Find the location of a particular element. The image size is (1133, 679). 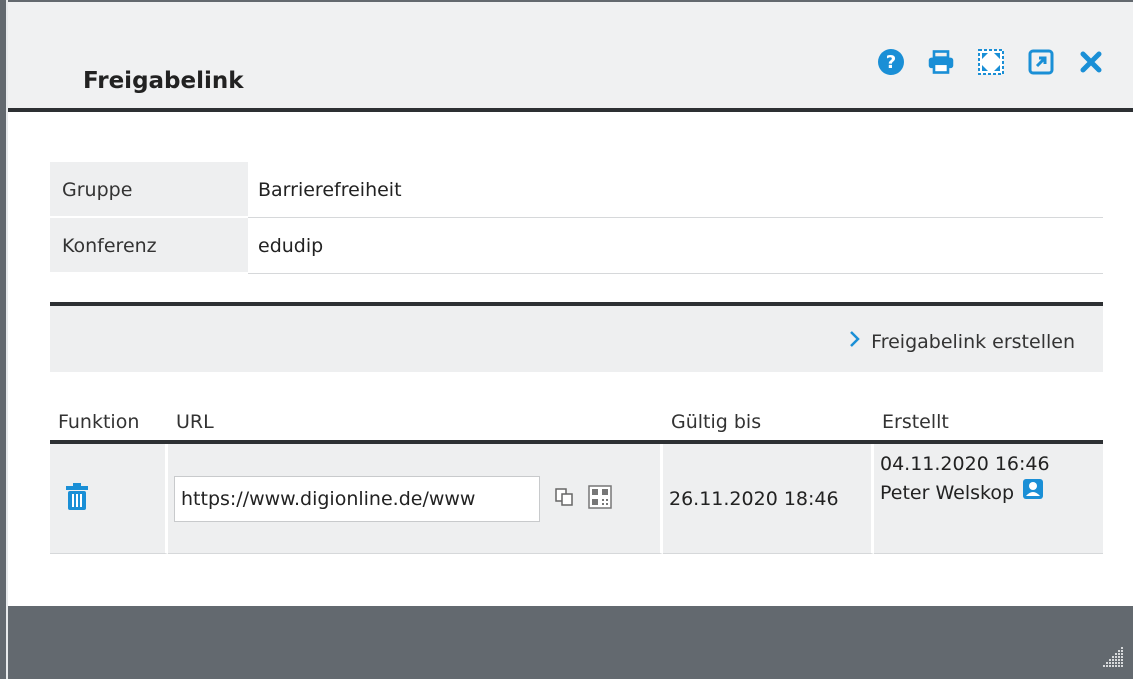

url-cell is located at coordinates (415, 499).